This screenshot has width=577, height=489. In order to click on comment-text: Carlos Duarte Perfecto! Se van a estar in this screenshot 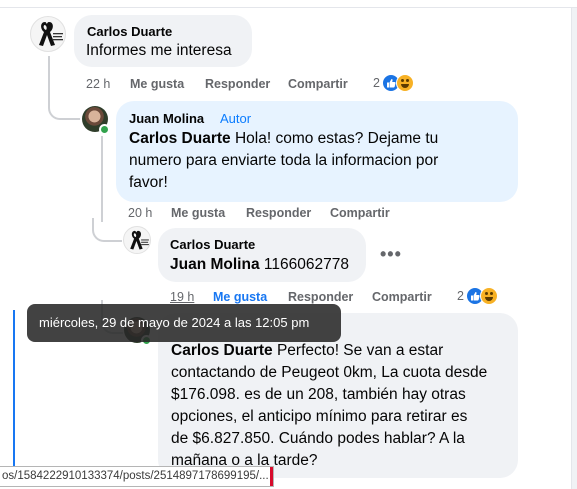, I will do `click(307, 351)`.